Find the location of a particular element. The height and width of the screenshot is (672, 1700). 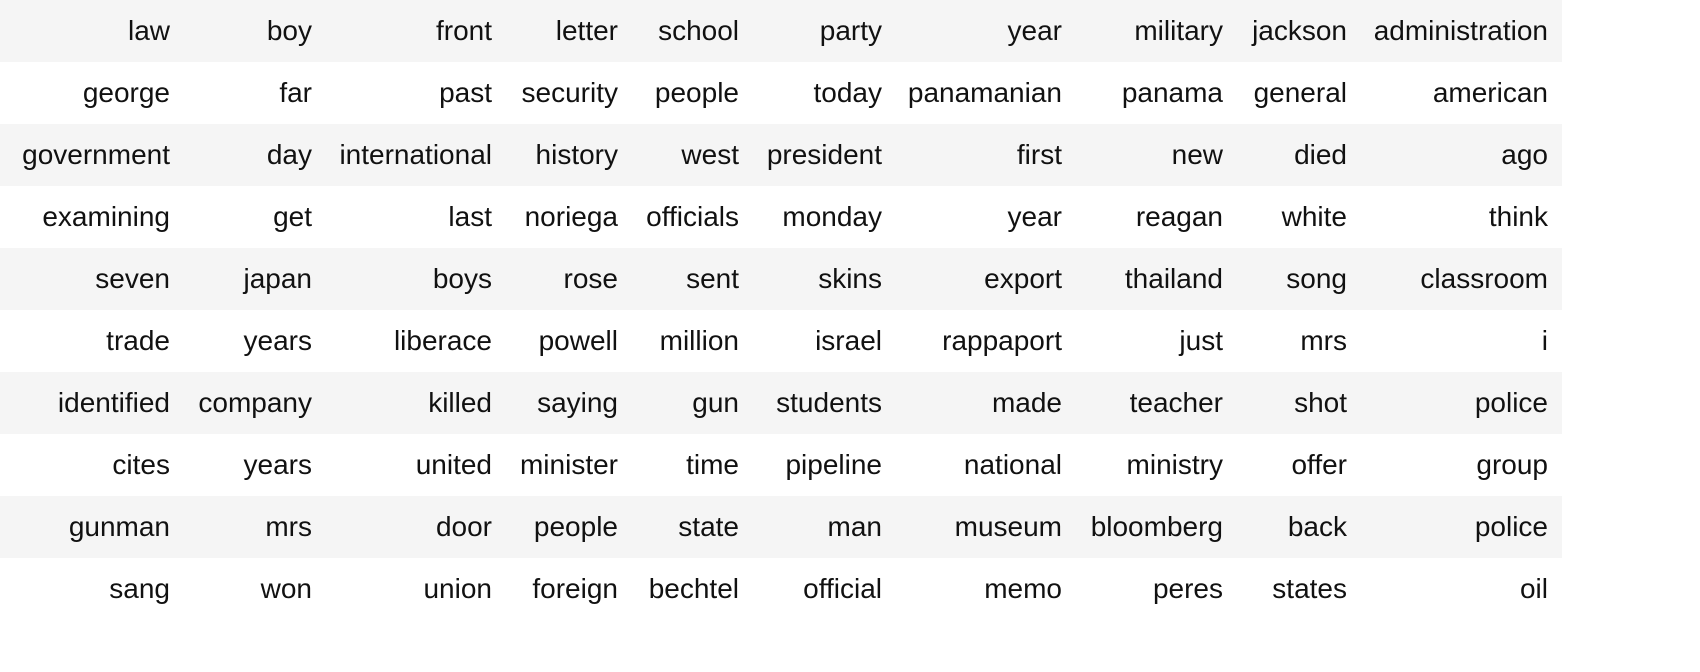

table-cell: gunman is located at coordinates (92, 527).